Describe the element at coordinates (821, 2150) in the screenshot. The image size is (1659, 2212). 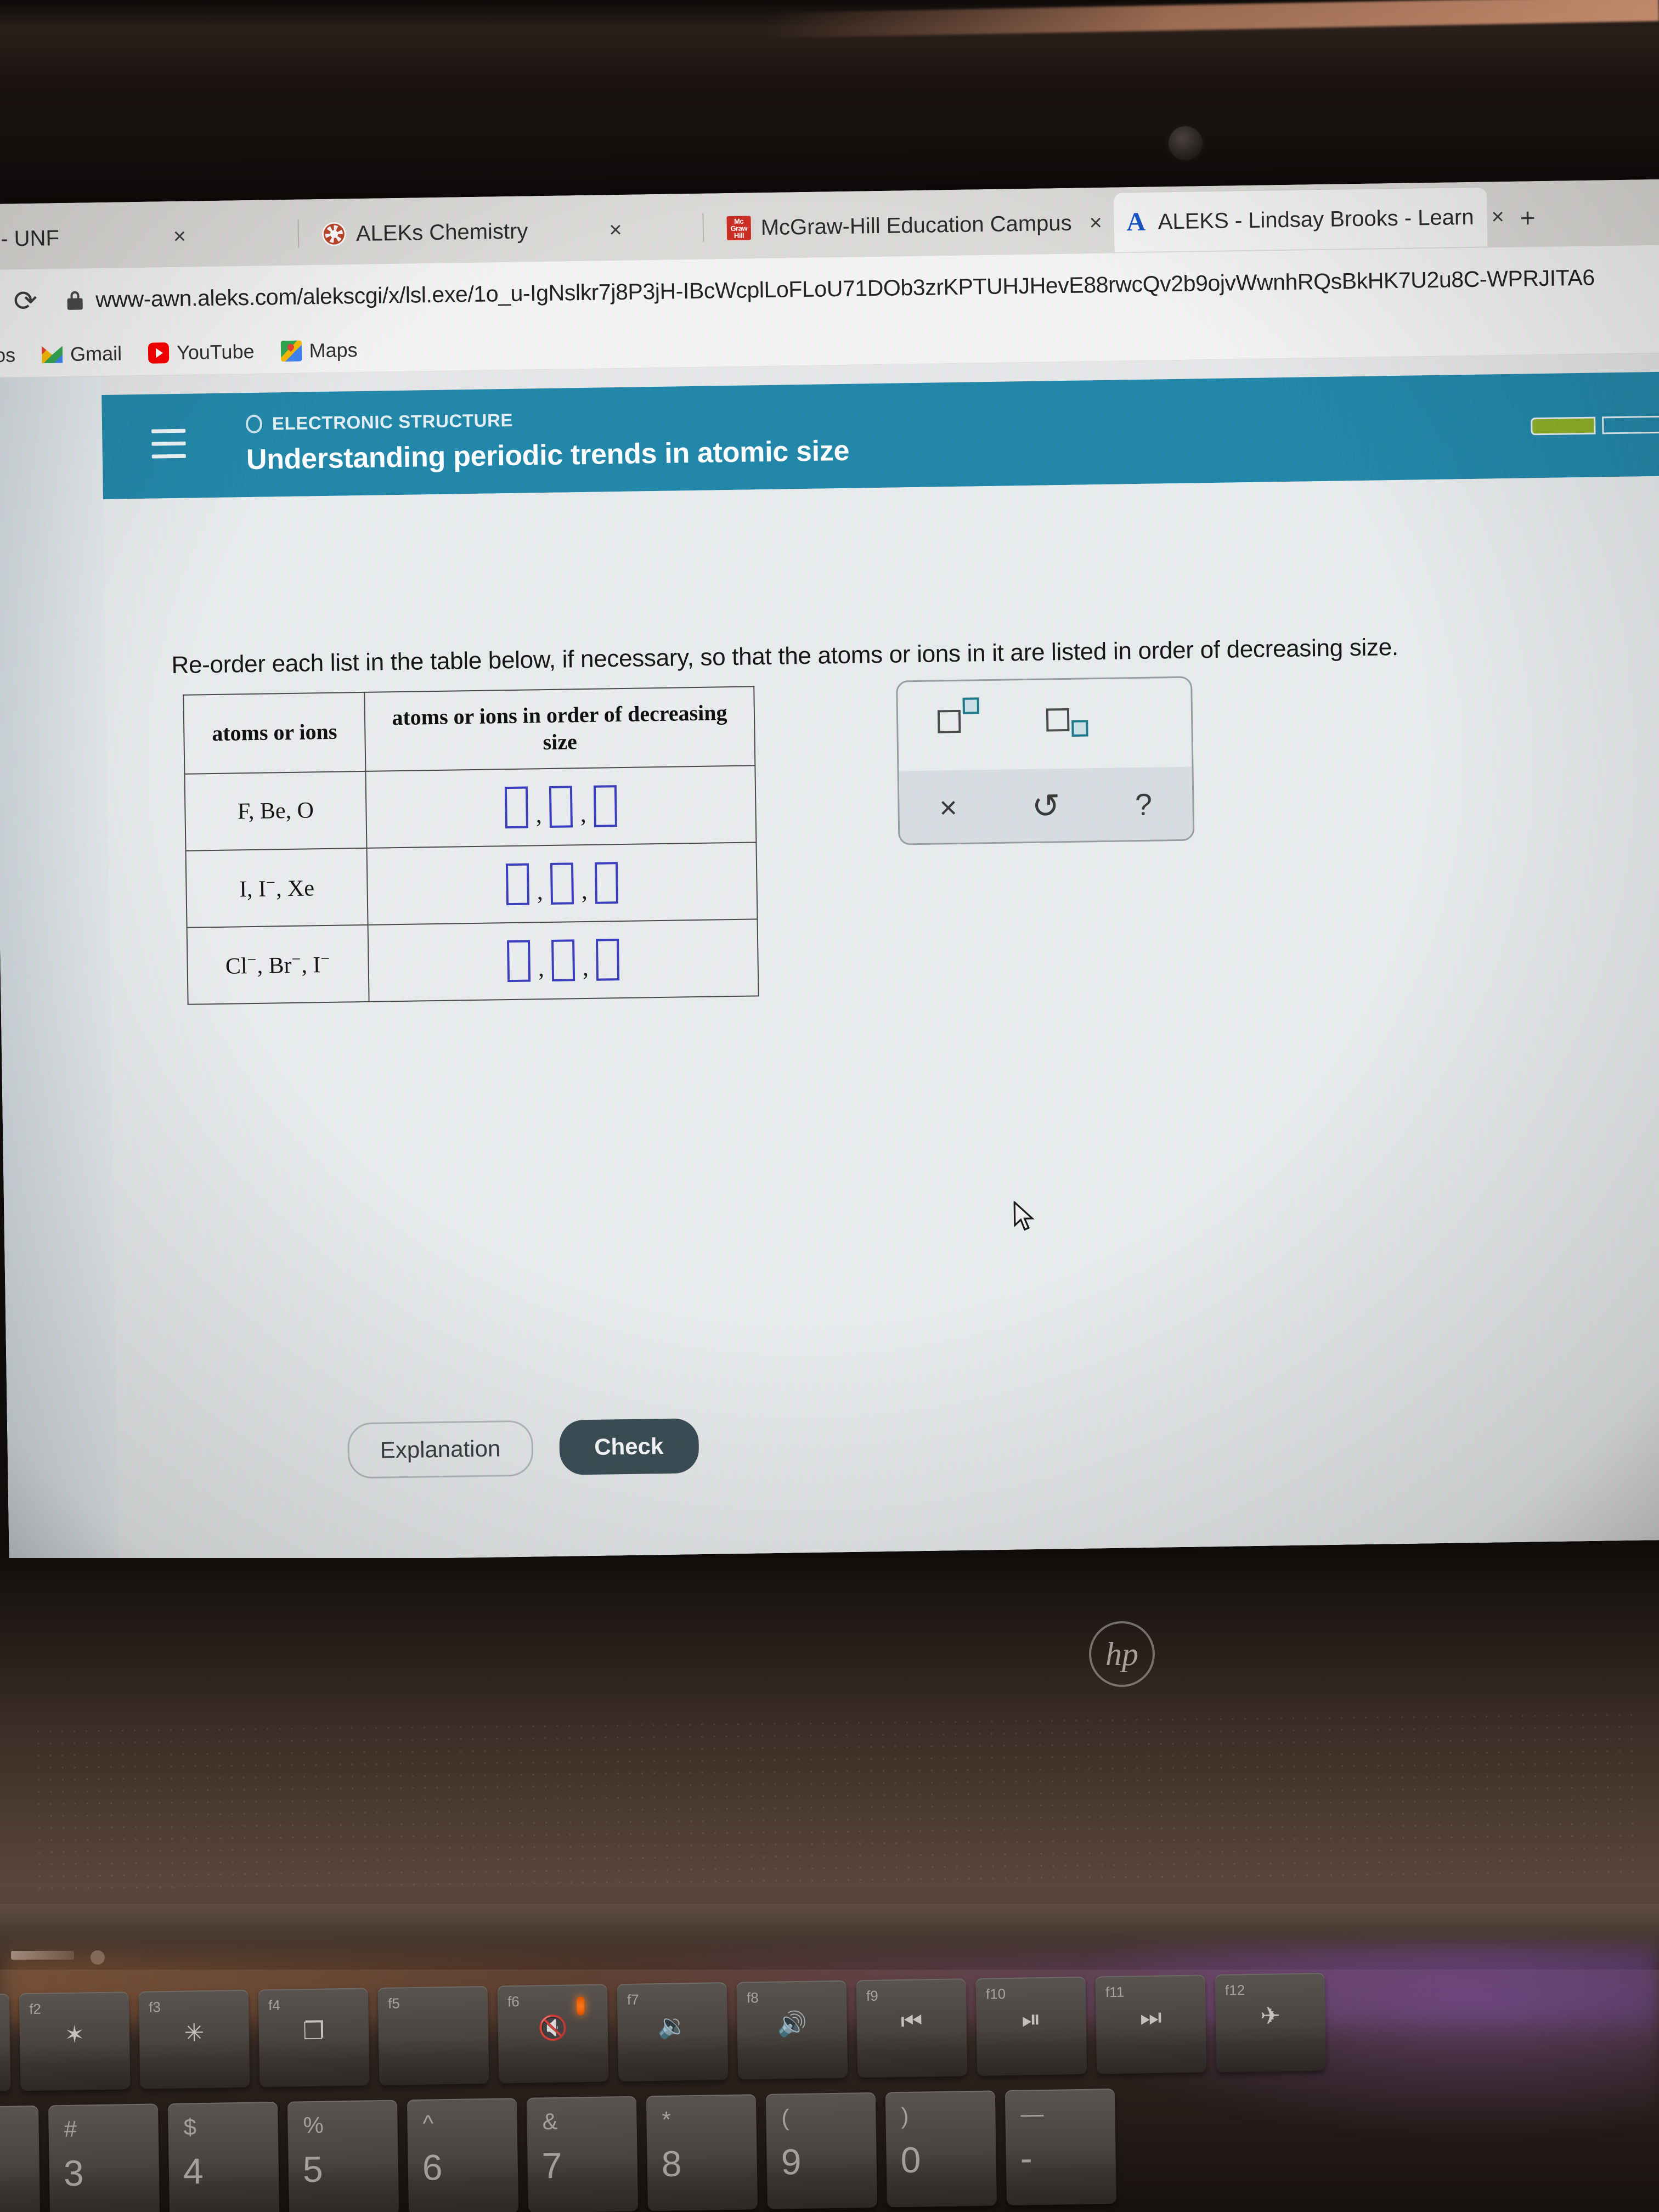
I see `key-9: ( 9` at that location.